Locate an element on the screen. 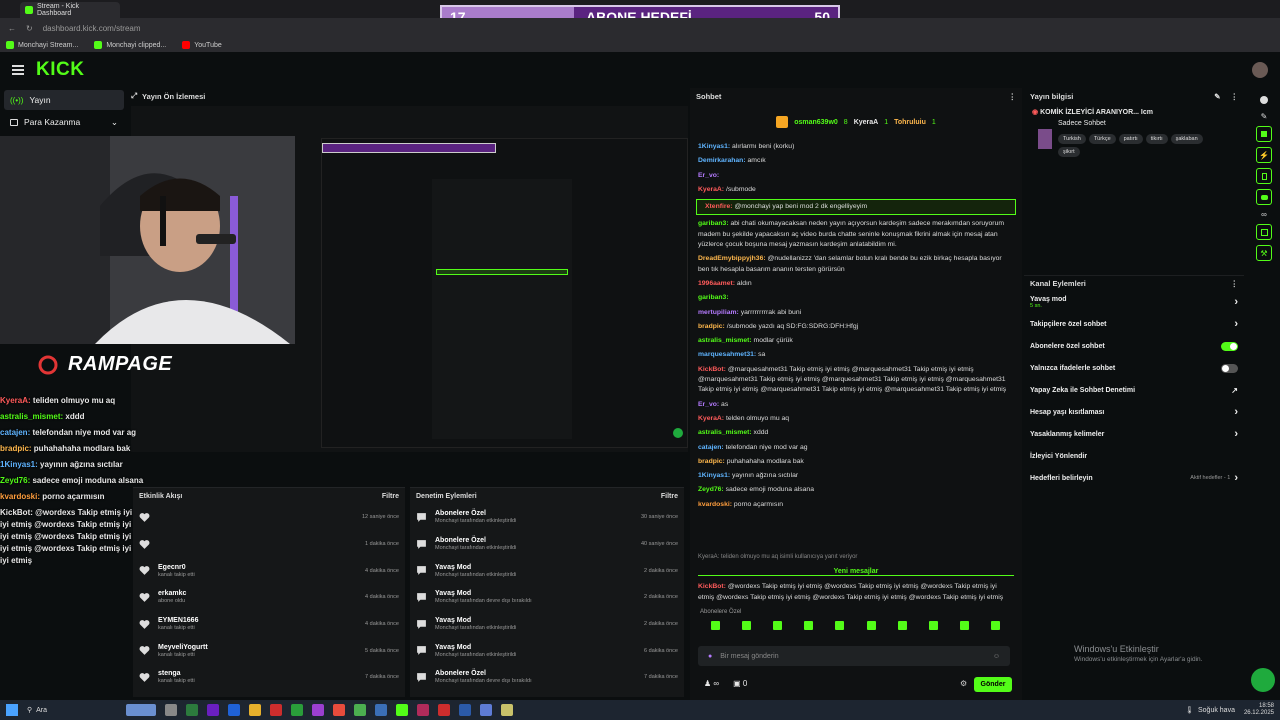 The width and height of the screenshot is (1280, 720). settings-icon: ⚙ is located at coordinates (963, 683).